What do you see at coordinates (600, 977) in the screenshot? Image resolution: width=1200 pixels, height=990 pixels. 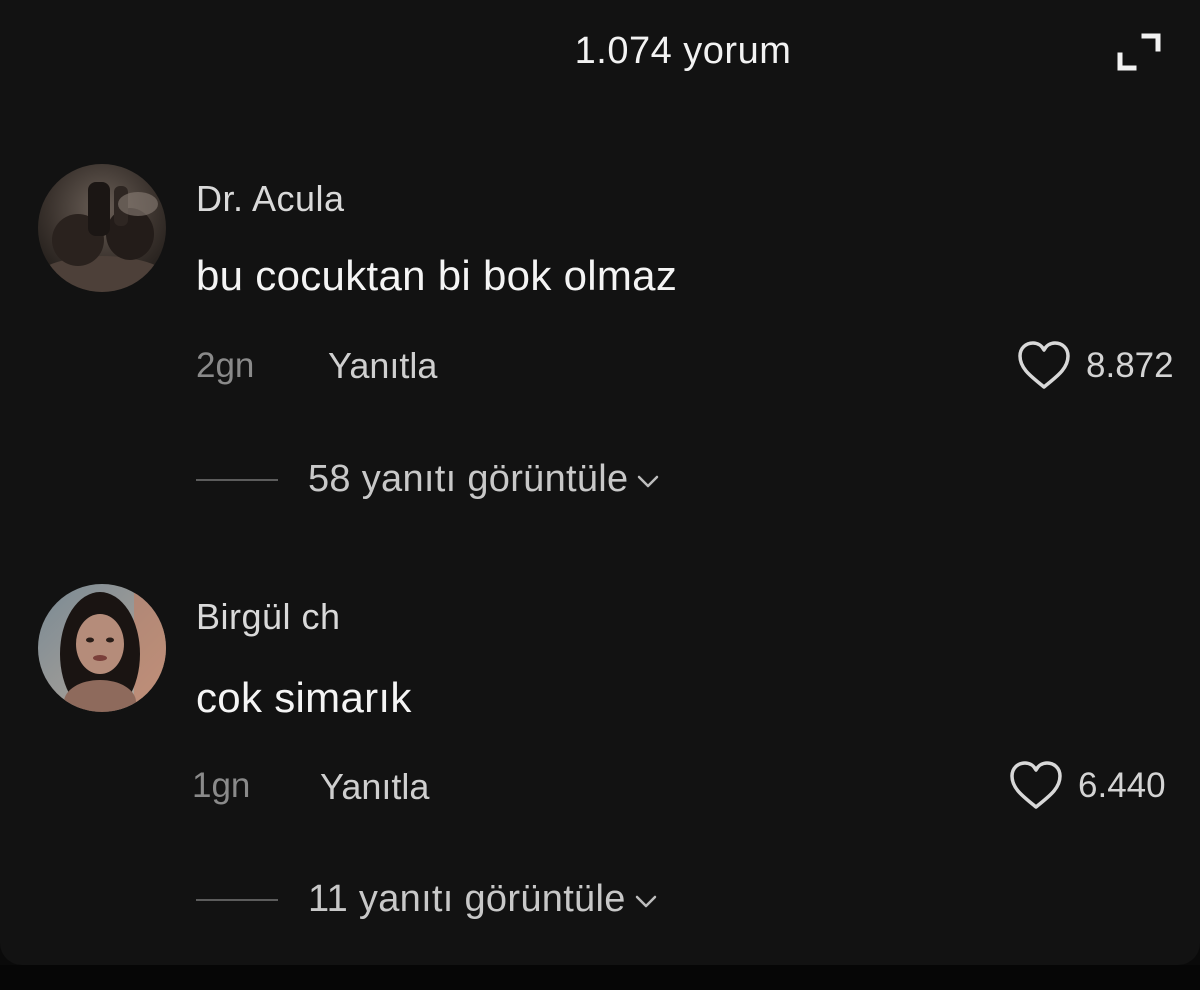 I see `background-strip` at bounding box center [600, 977].